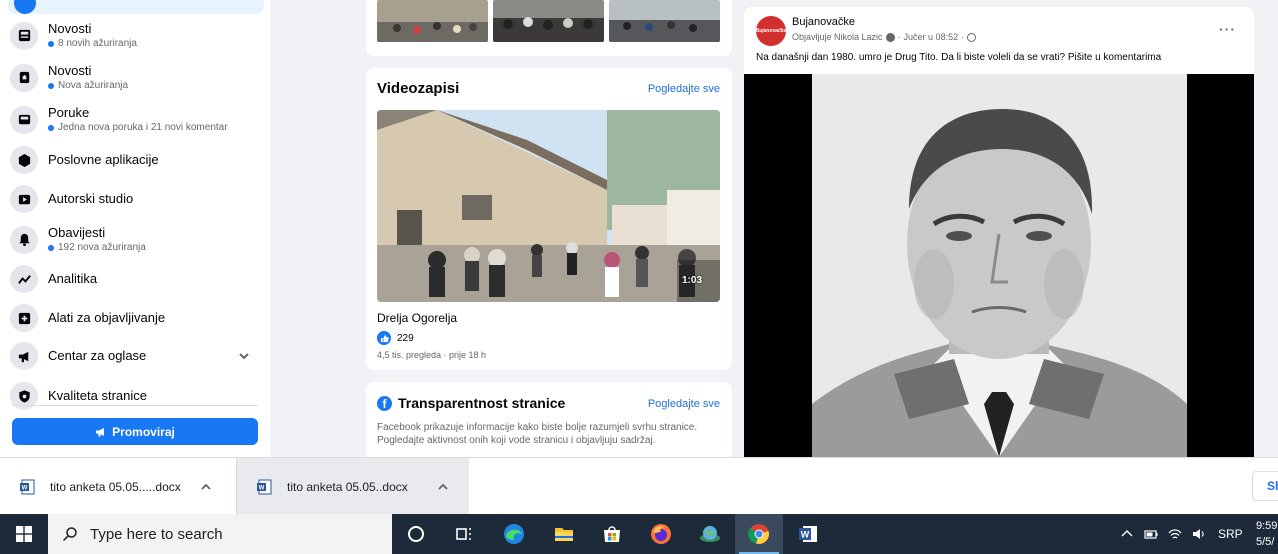 Image resolution: width=1278 pixels, height=554 pixels. I want to click on taskbar-app-file-explorer, so click(564, 534).